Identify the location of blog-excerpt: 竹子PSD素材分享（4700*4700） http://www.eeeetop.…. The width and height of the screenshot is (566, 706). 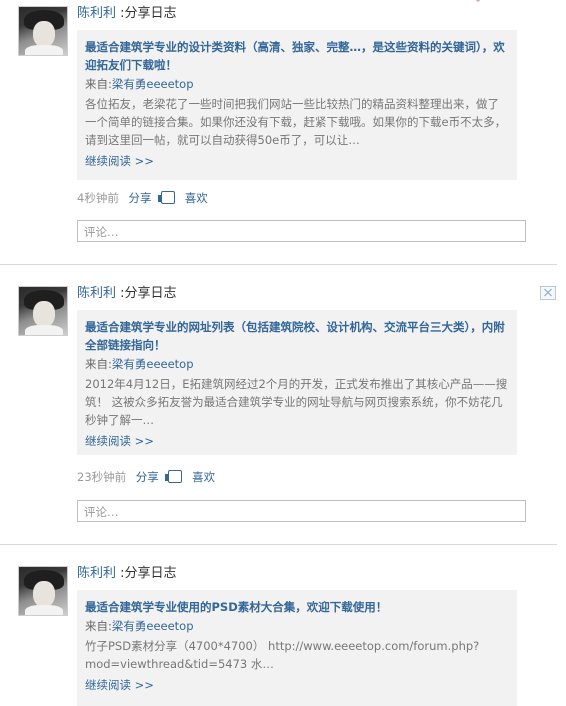
(282, 655).